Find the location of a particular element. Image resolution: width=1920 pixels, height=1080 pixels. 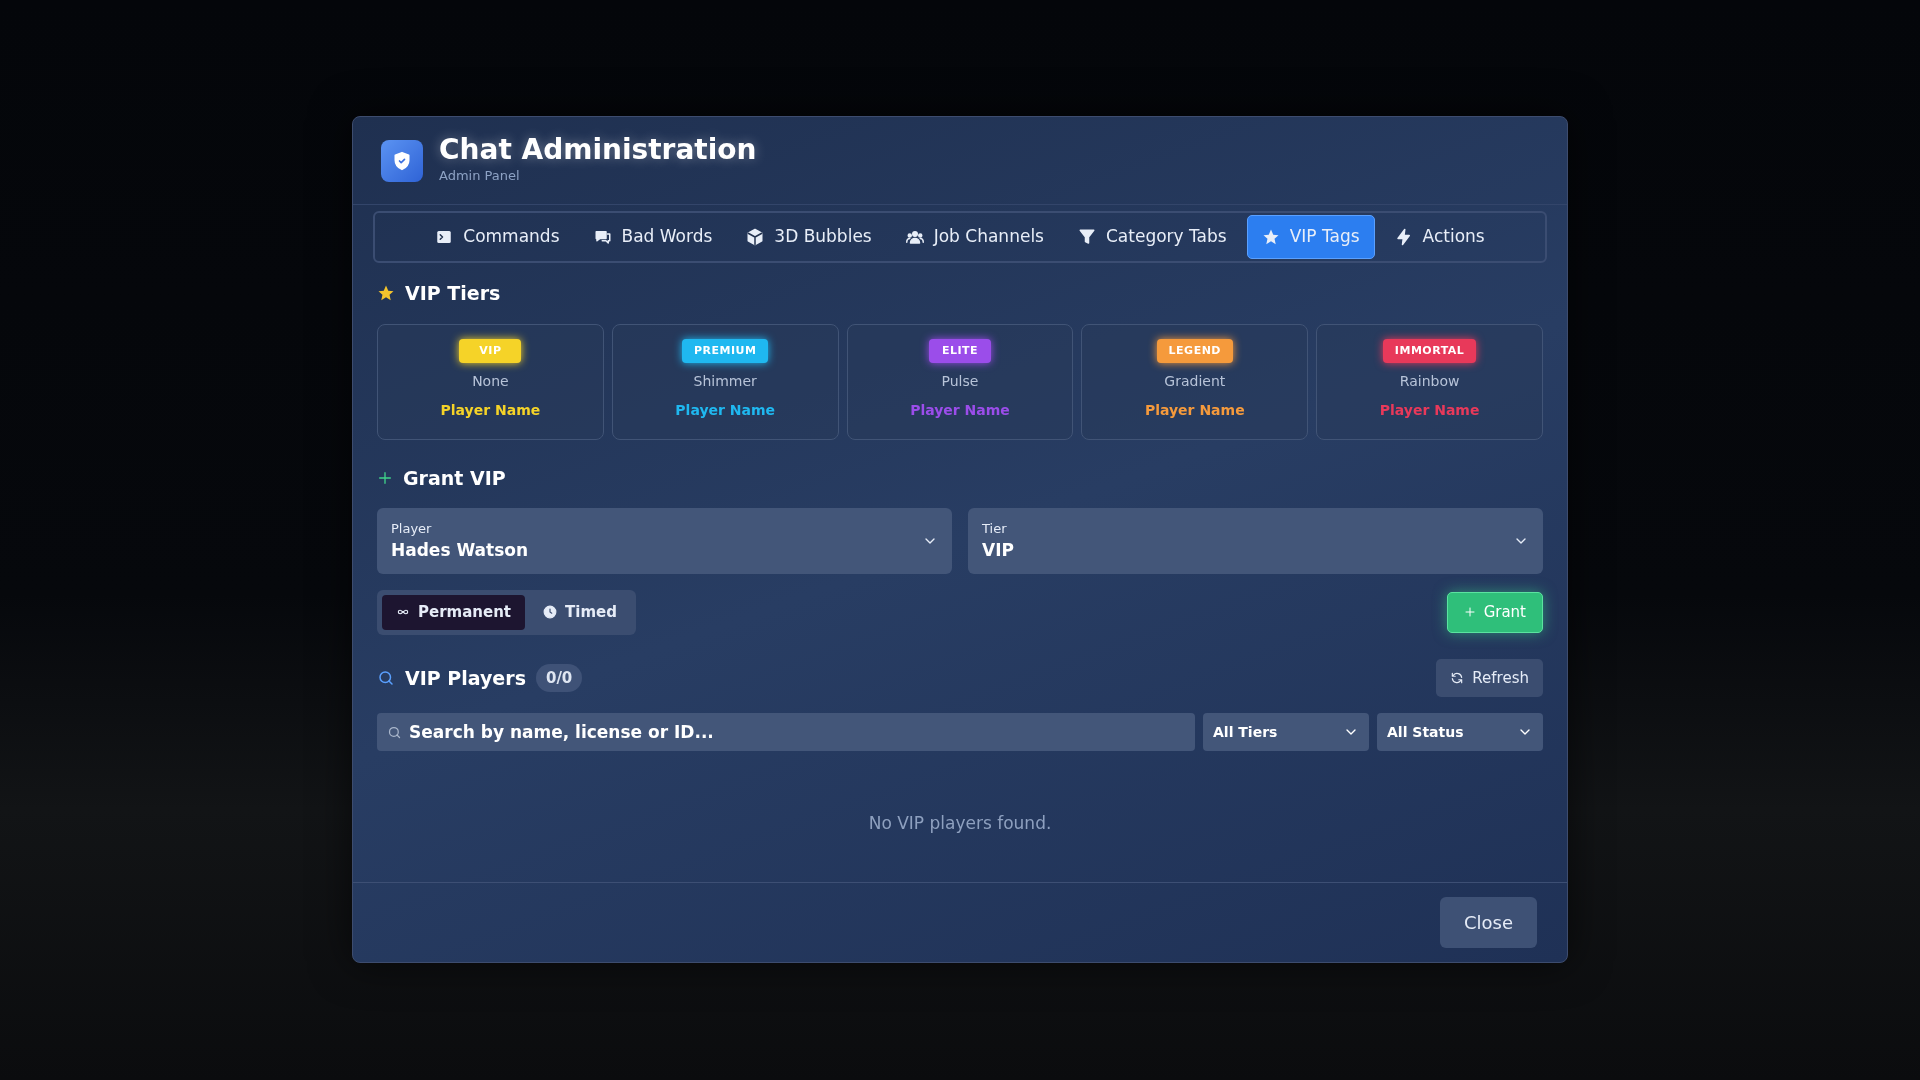

dialog-title: Chat Administration is located at coordinates (598, 151).